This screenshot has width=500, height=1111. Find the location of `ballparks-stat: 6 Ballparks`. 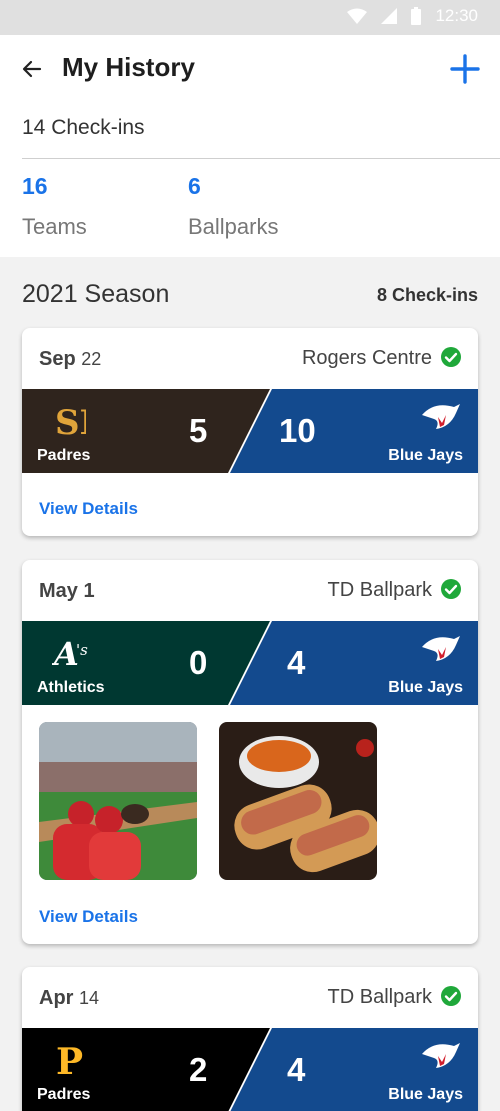

ballparks-stat: 6 Ballparks is located at coordinates (233, 206).